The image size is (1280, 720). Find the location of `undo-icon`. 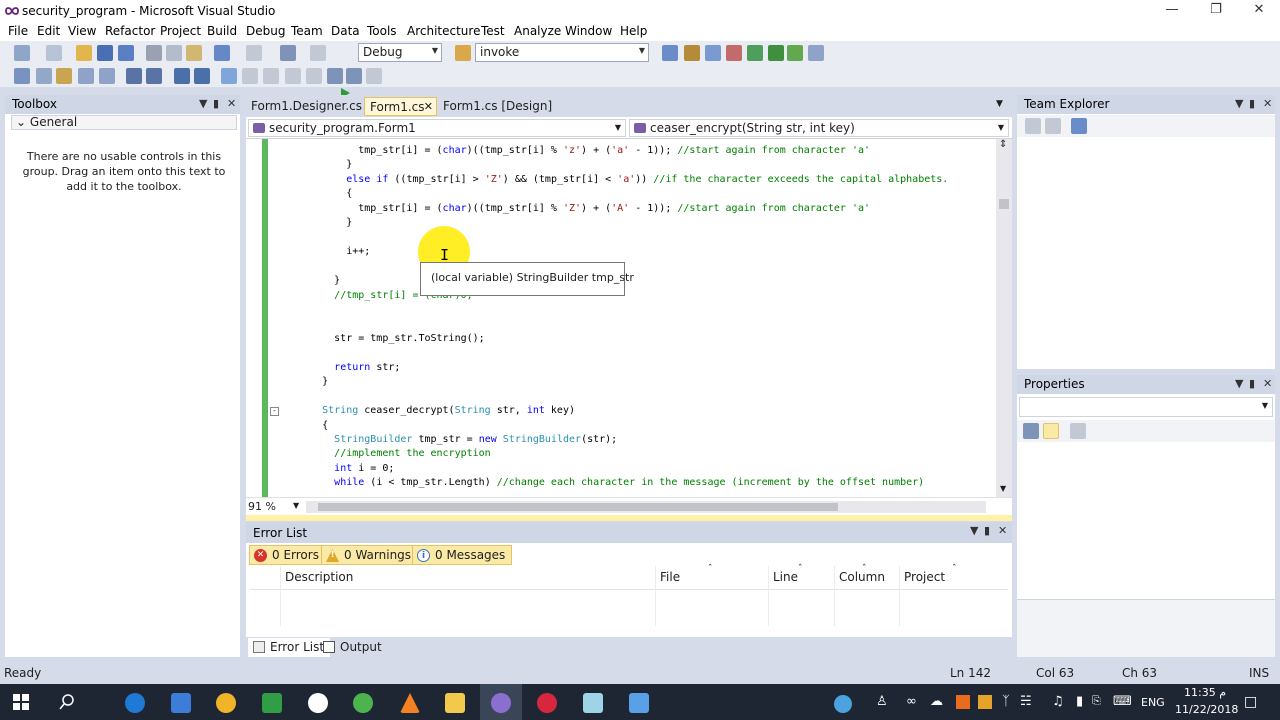

undo-icon is located at coordinates (222, 53).